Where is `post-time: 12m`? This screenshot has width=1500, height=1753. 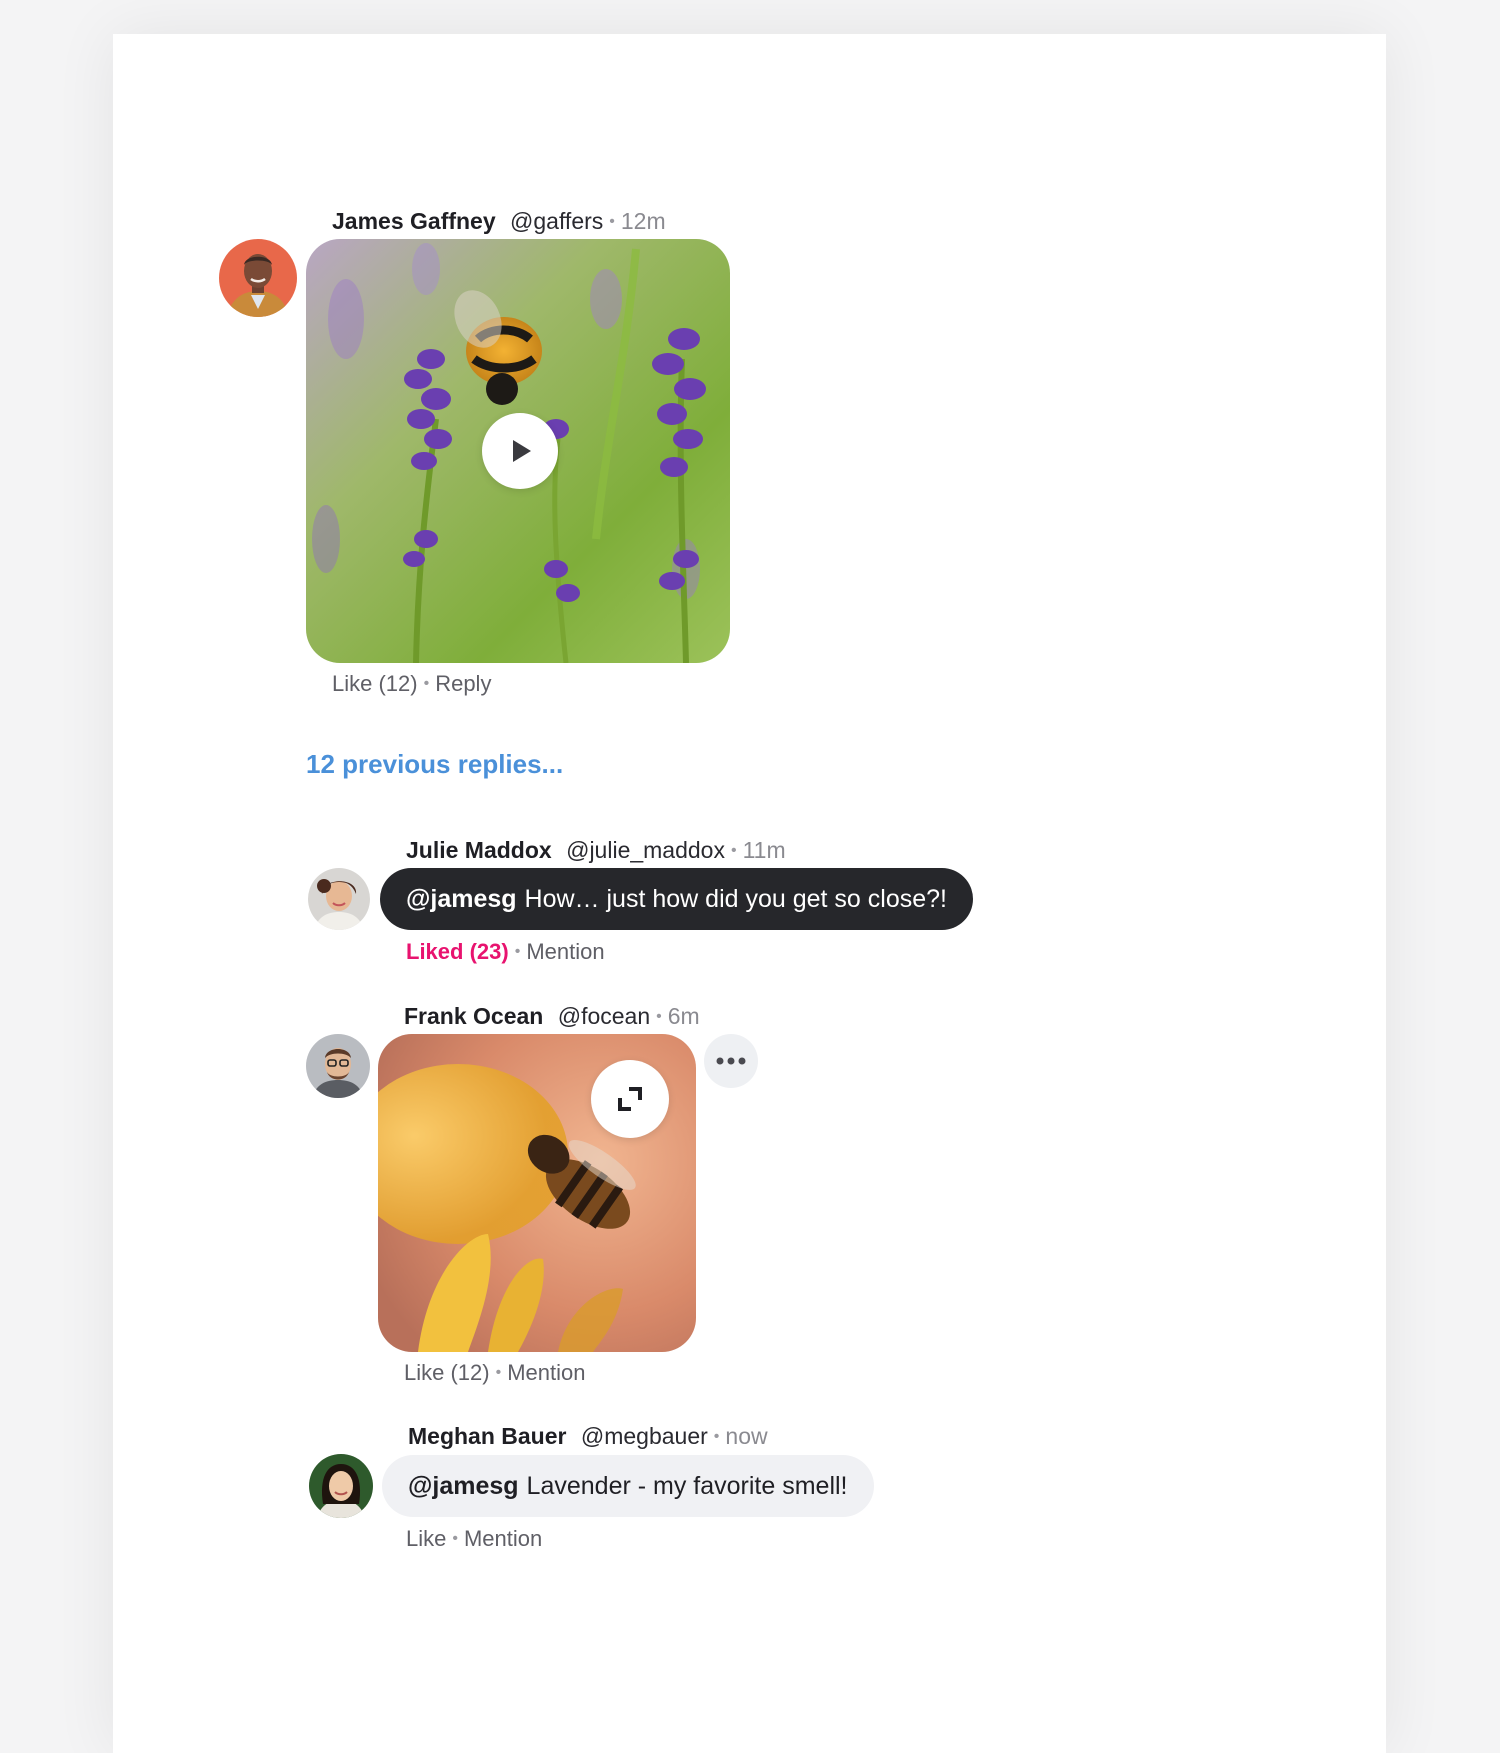 post-time: 12m is located at coordinates (643, 221).